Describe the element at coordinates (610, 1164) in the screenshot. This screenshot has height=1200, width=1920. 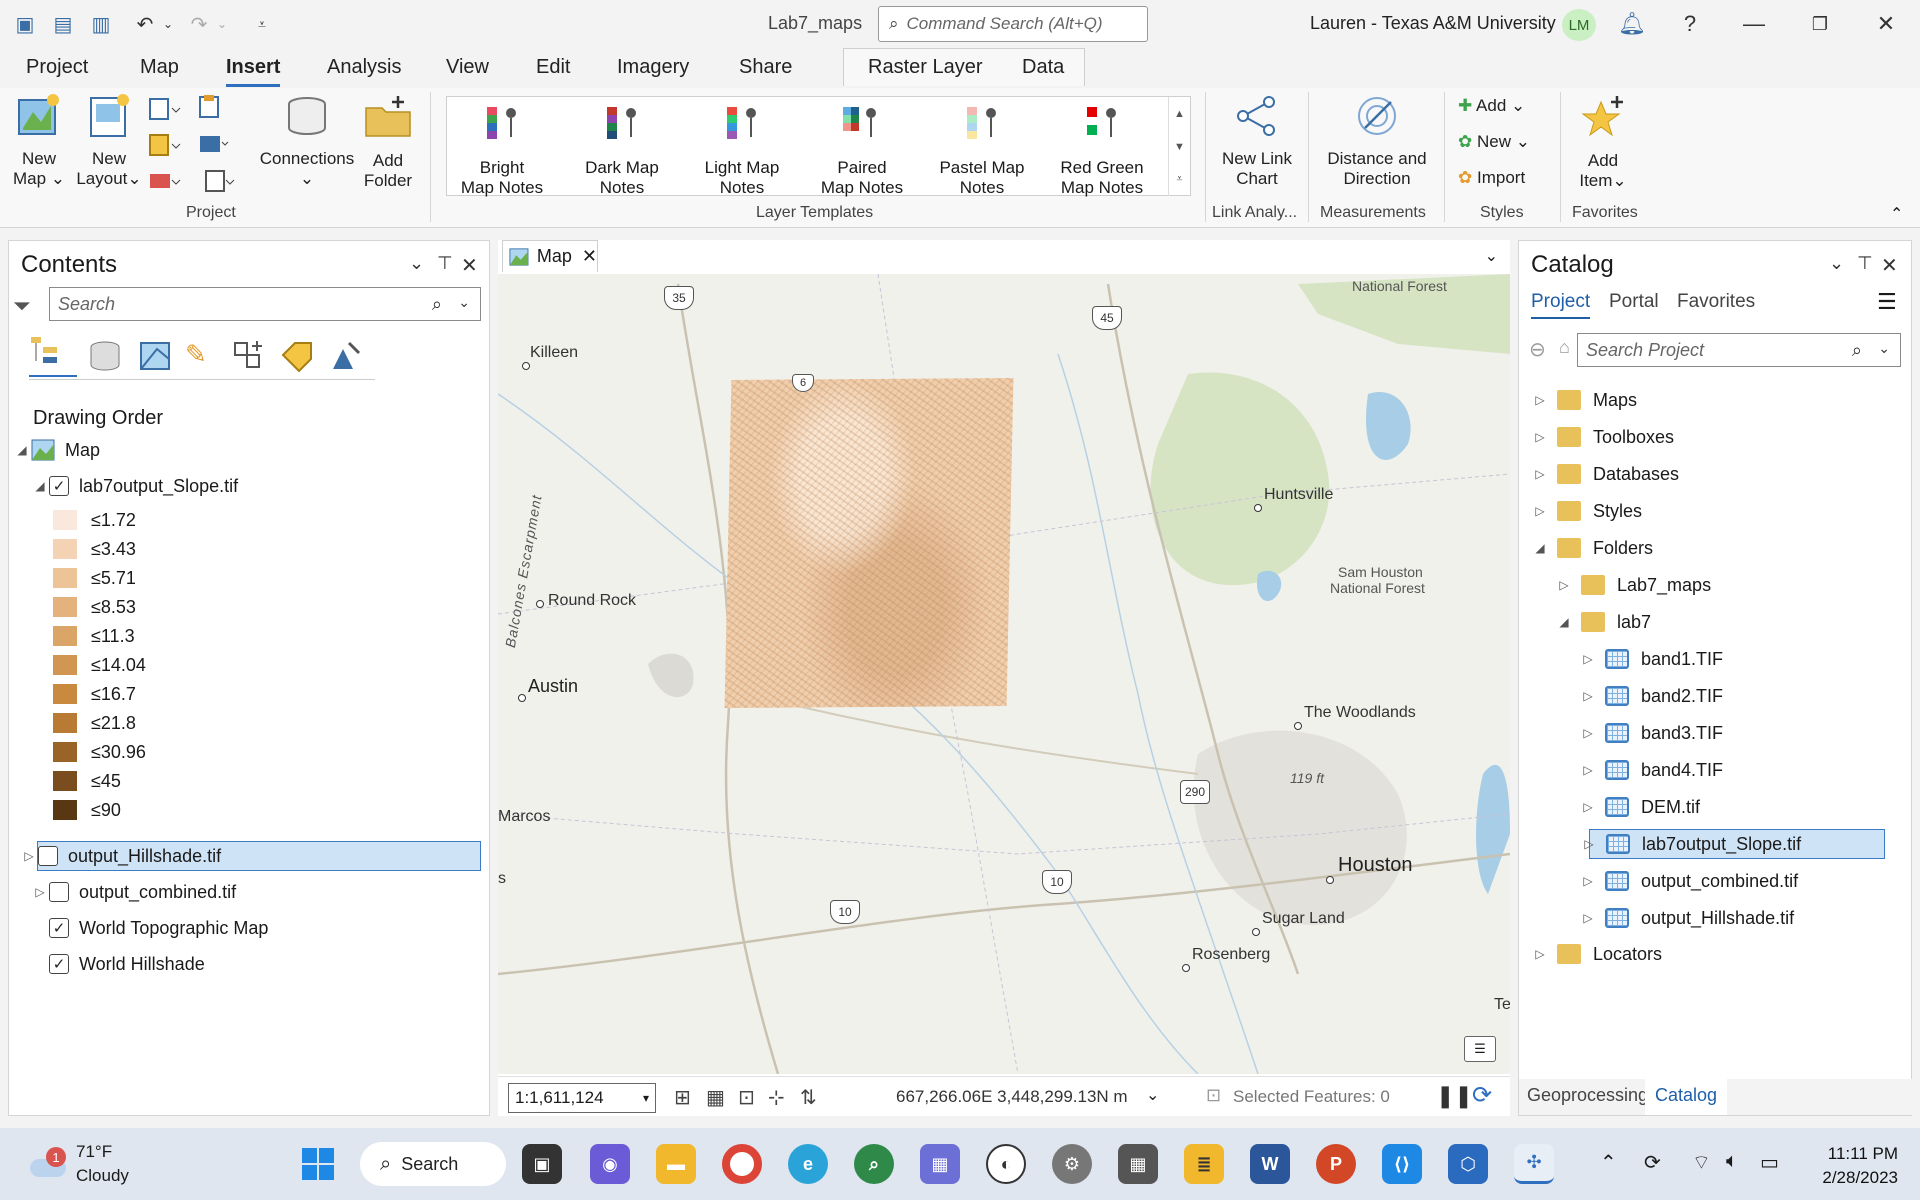
I see `teams-chat-icon: ◉` at that location.